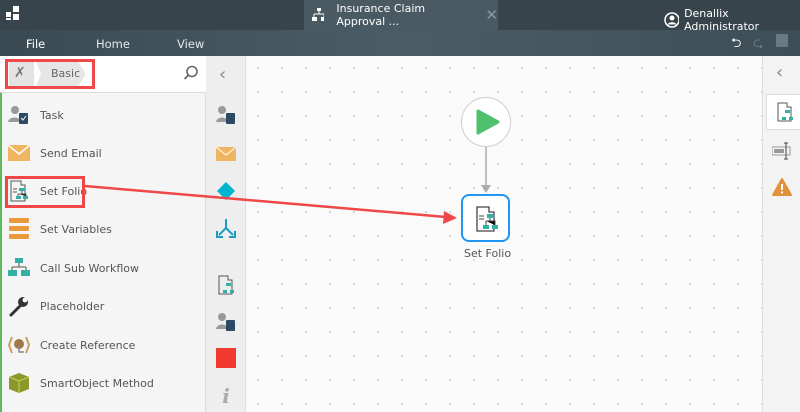 The image size is (800, 412). Describe the element at coordinates (779, 72) in the screenshot. I see `collapse-right-icon: ‹` at that location.